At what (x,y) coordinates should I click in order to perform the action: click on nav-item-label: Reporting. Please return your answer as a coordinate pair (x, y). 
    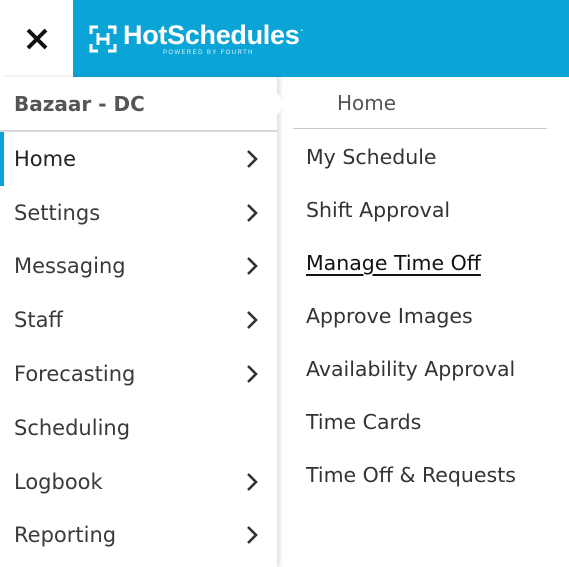
    Looking at the image, I should click on (65, 535).